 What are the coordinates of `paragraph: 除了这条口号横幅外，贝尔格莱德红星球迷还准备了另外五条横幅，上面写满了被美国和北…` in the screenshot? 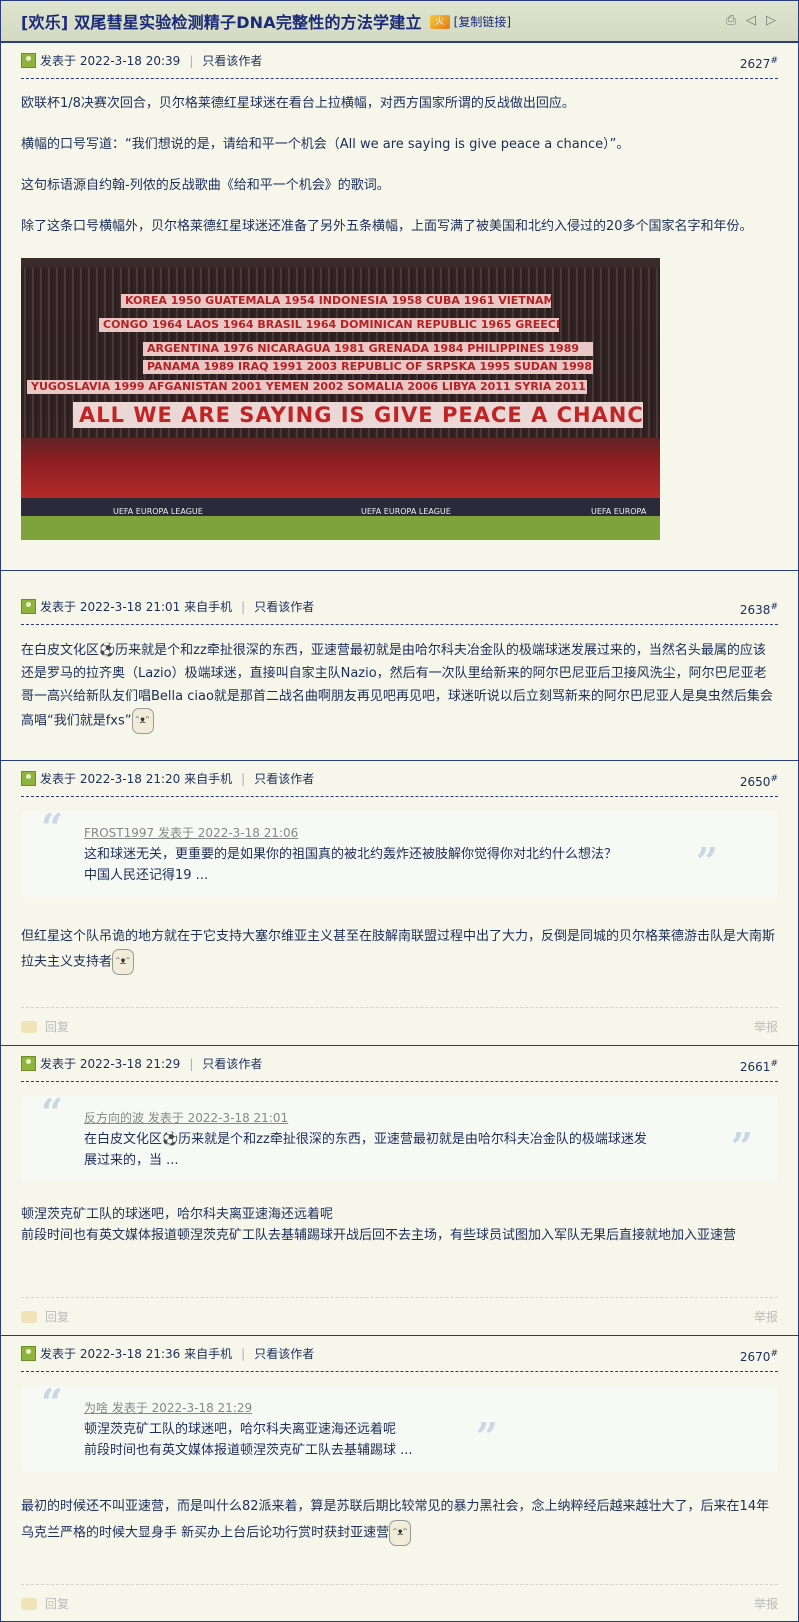 It's located at (387, 226).